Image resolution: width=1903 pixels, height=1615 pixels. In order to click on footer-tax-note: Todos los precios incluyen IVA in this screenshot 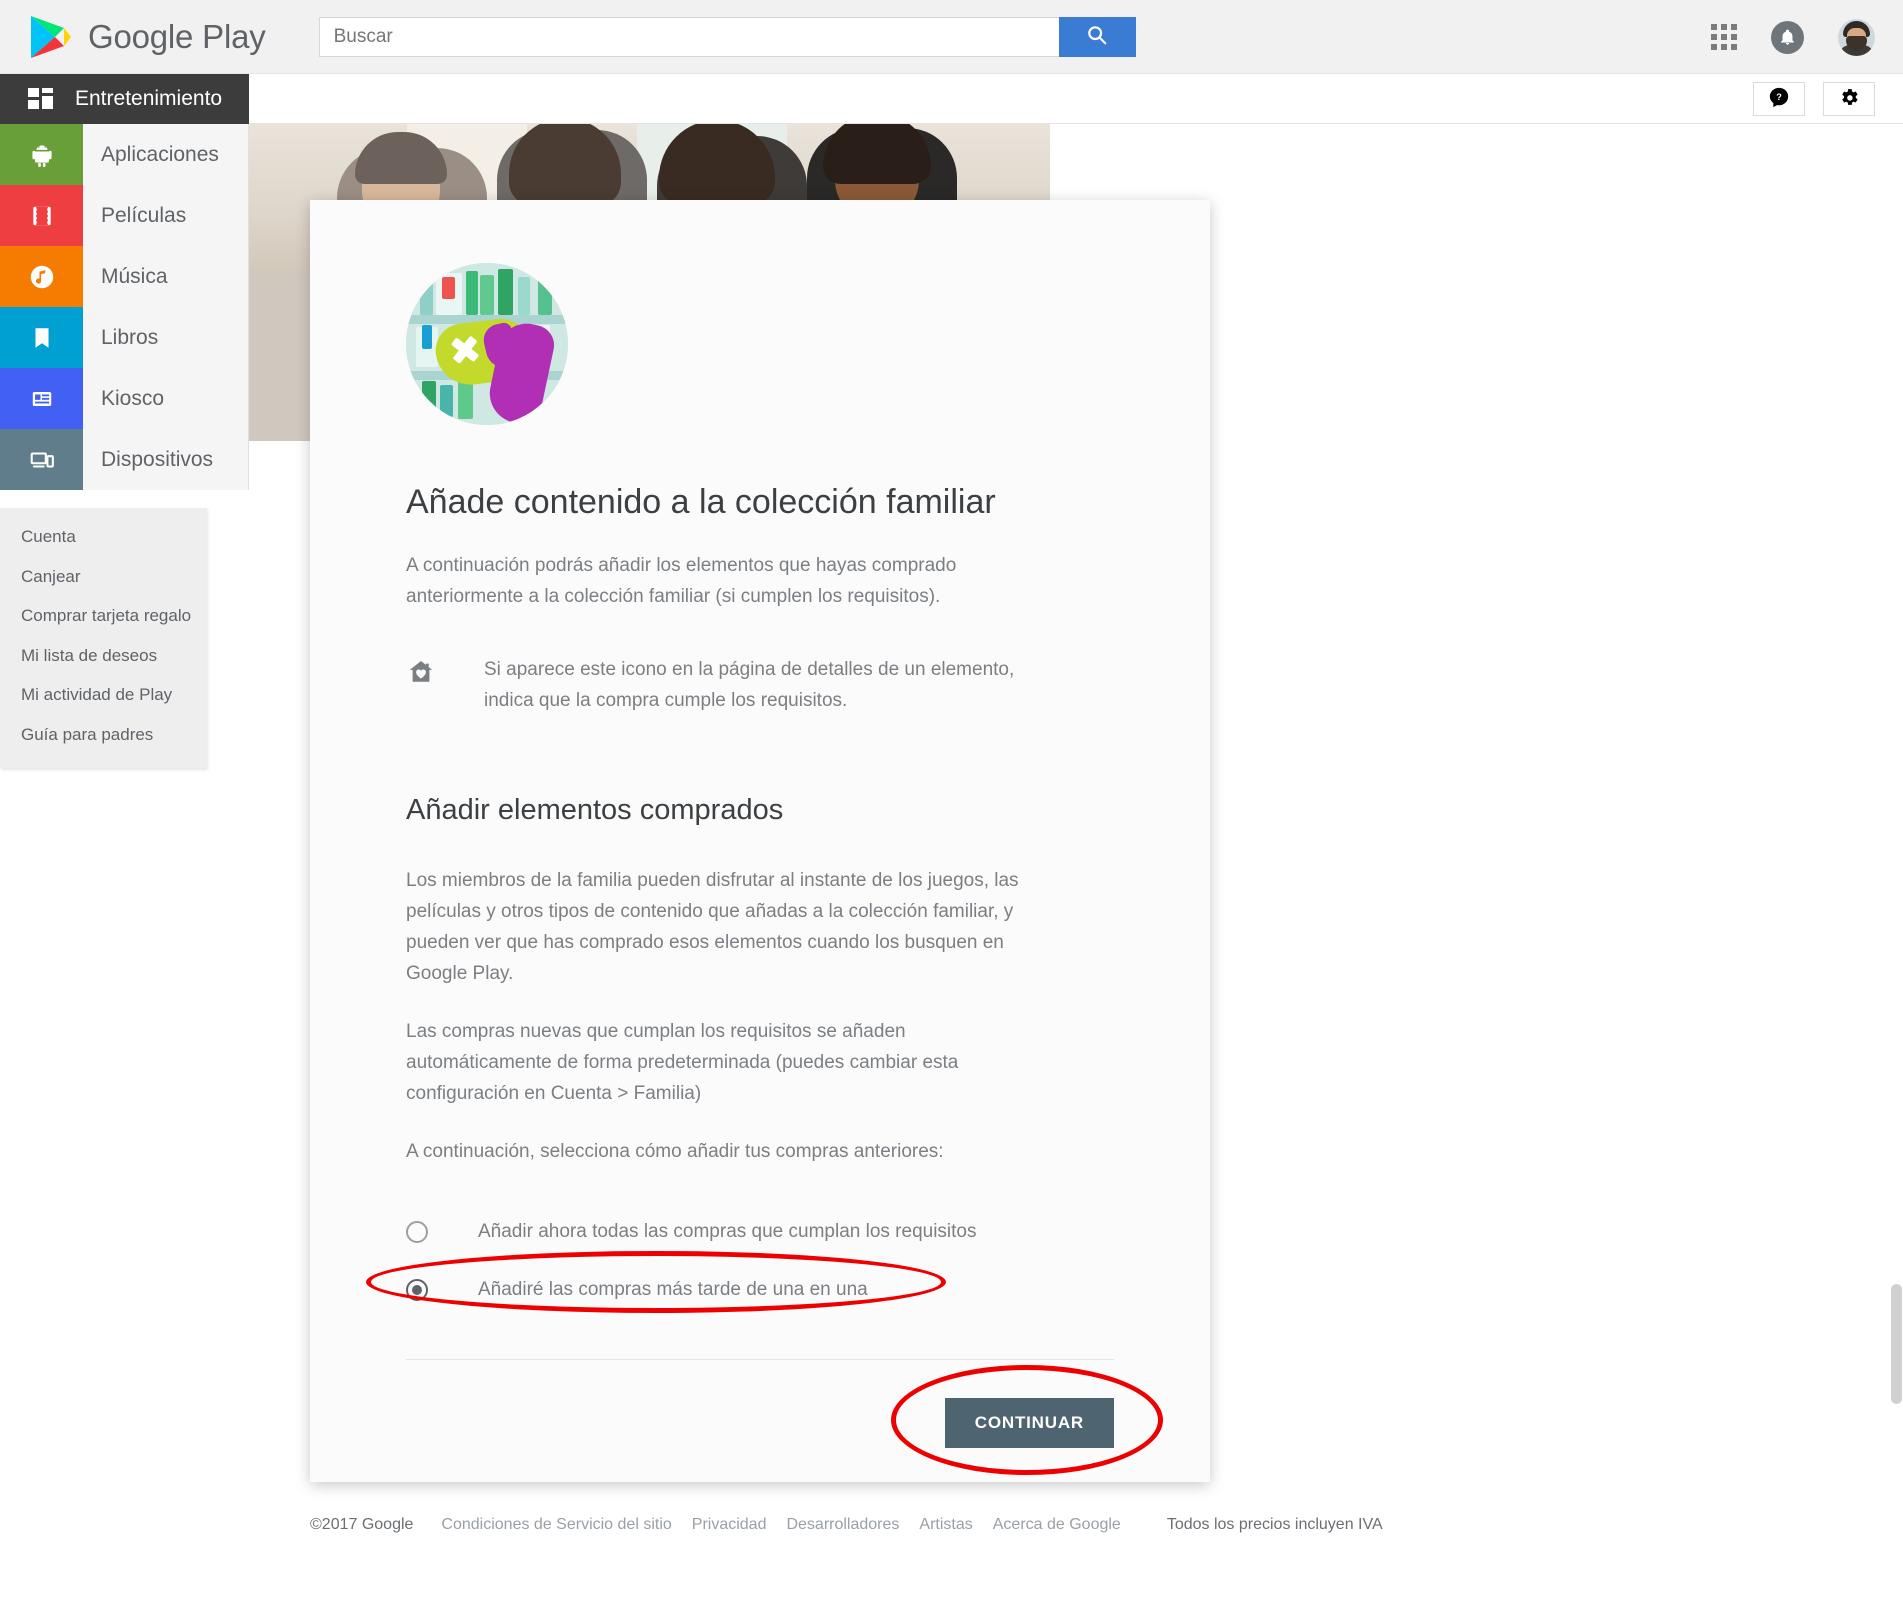, I will do `click(1274, 1524)`.